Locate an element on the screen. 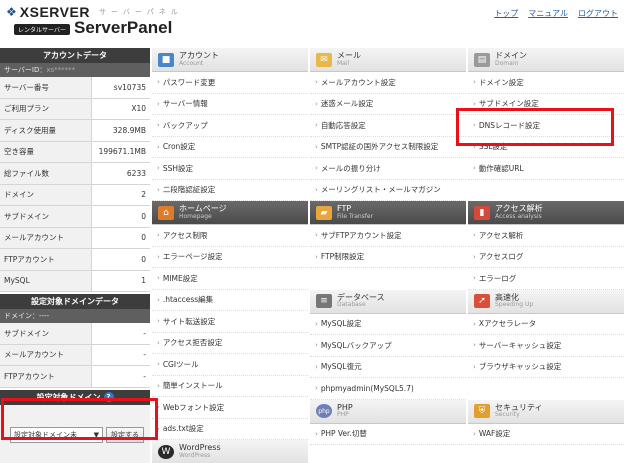 This screenshot has height=463, width=626. server-id-label: サーバーID： is located at coordinates (25, 70).